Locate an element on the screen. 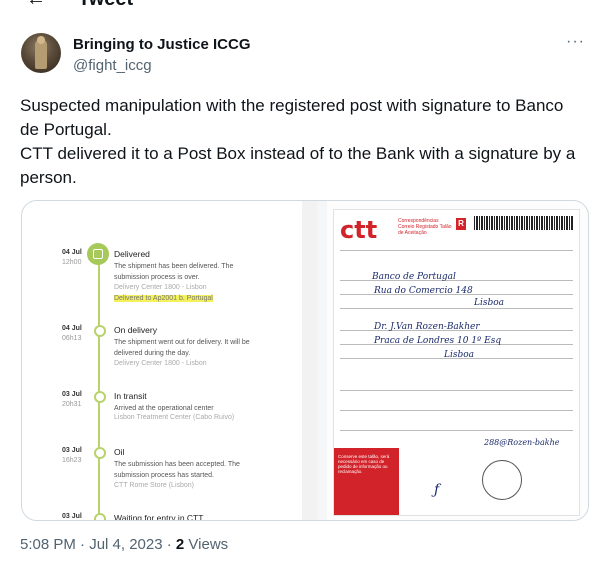 This screenshot has height=567, width=600. recipient-name: Banco de Portugal is located at coordinates (414, 277).